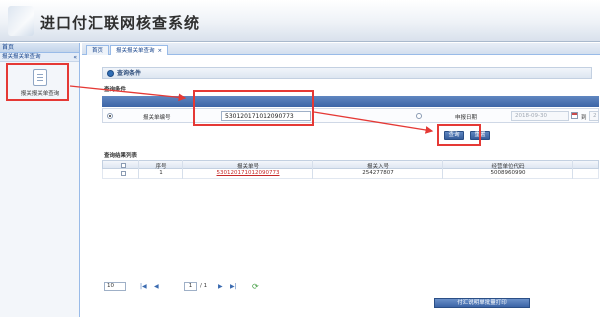 The image size is (600, 317). Describe the element at coordinates (161, 173) in the screenshot. I see `row-index: 1` at that location.